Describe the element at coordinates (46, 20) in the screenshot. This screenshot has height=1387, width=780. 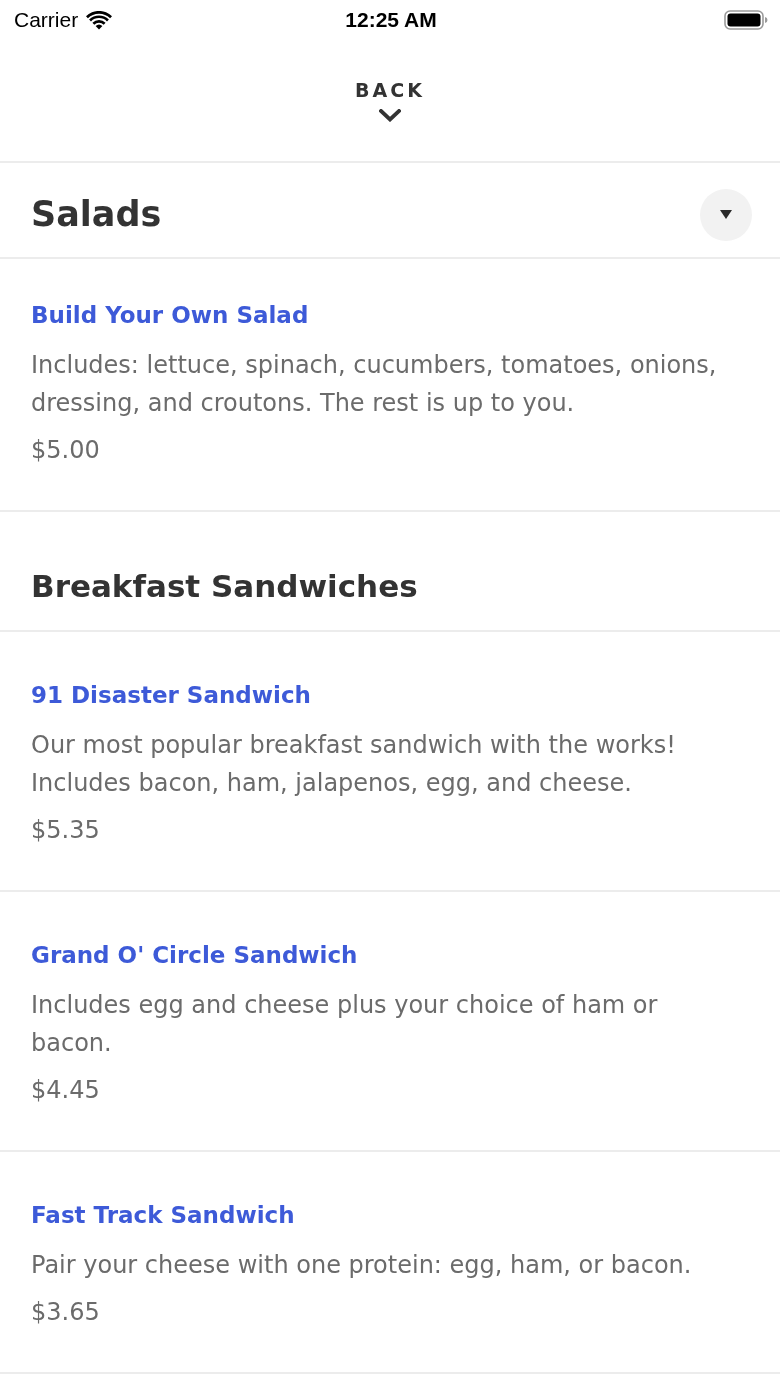
I see `carrier-name: Carrier` at that location.